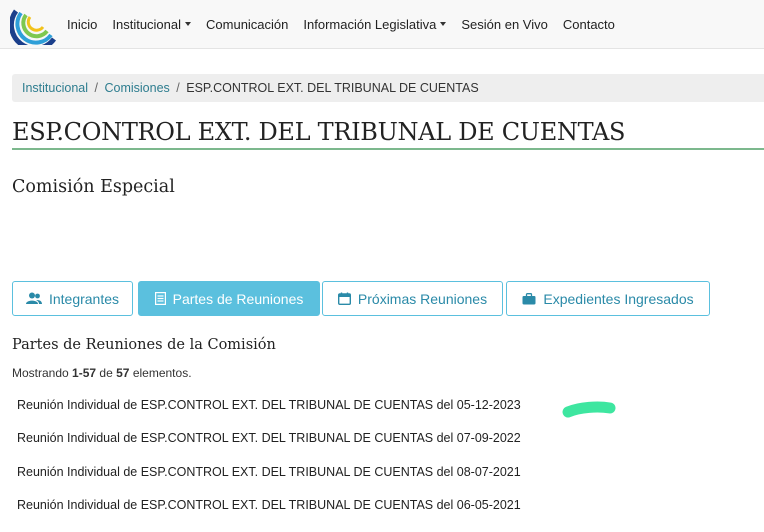  Describe the element at coordinates (40, 373) in the screenshot. I see `summary-prefix: Mostrando` at that location.